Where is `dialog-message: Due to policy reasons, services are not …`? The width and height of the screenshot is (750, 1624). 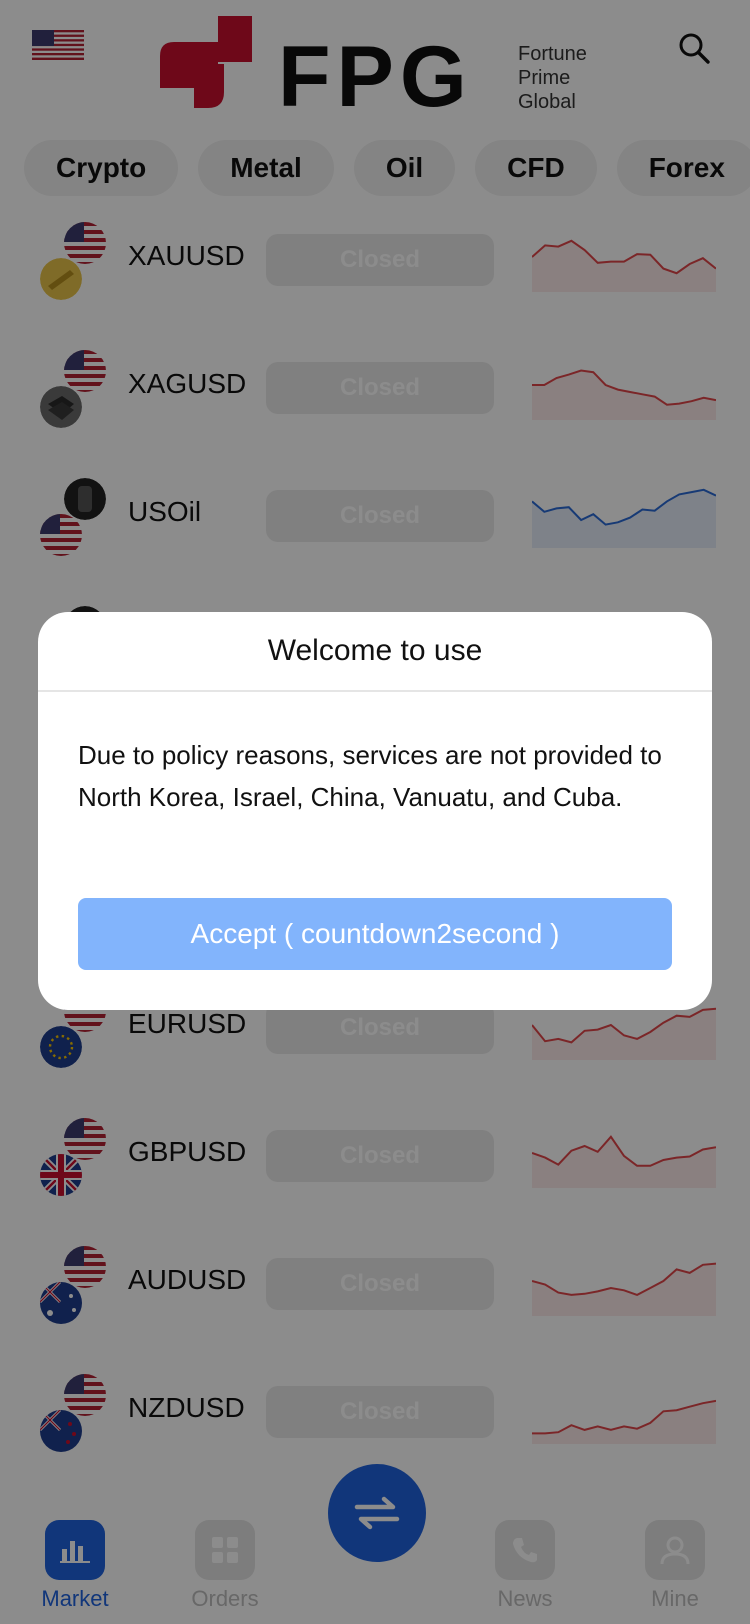 dialog-message: Due to policy reasons, services are not … is located at coordinates (370, 776).